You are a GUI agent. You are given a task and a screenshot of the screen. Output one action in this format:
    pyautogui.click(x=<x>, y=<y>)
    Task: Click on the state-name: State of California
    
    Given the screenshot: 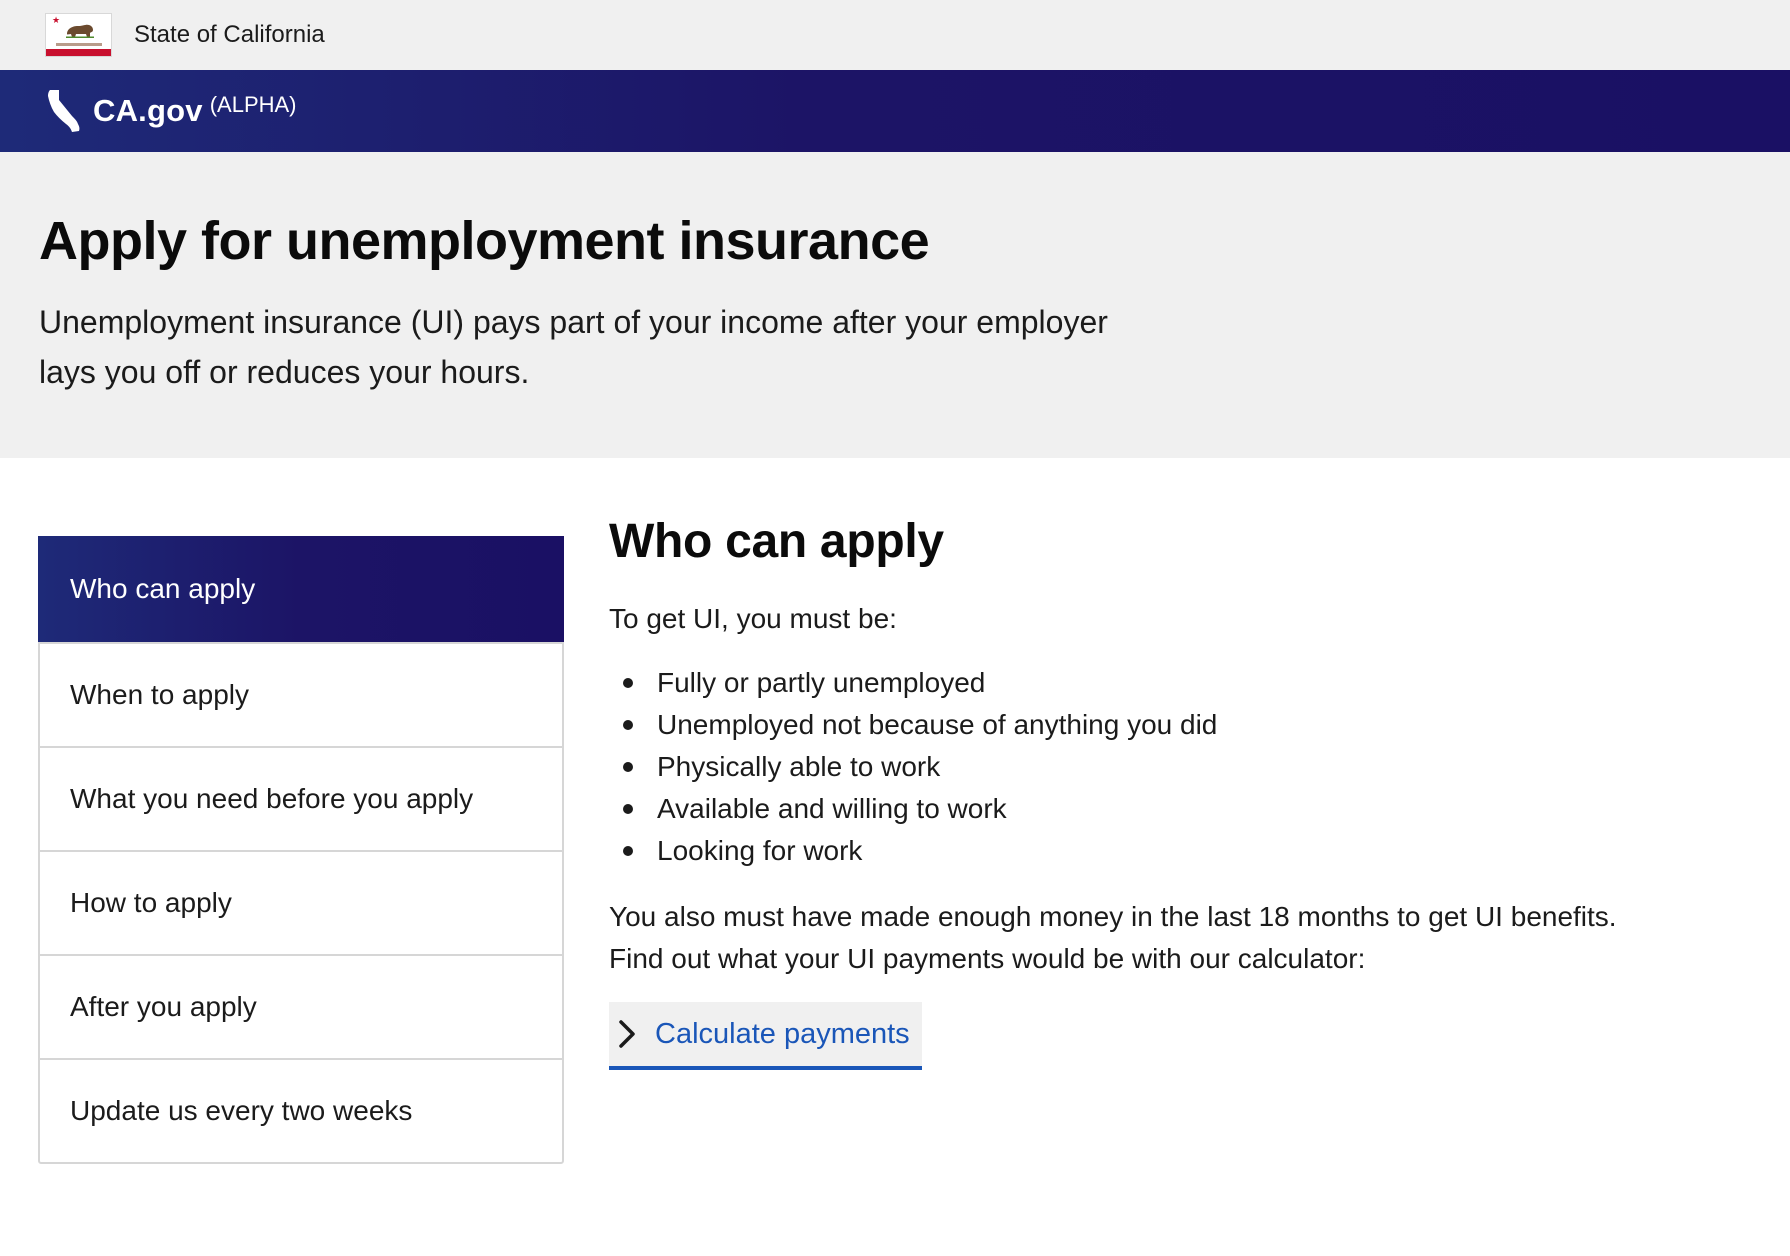 What is the action you would take?
    pyautogui.click(x=229, y=35)
    